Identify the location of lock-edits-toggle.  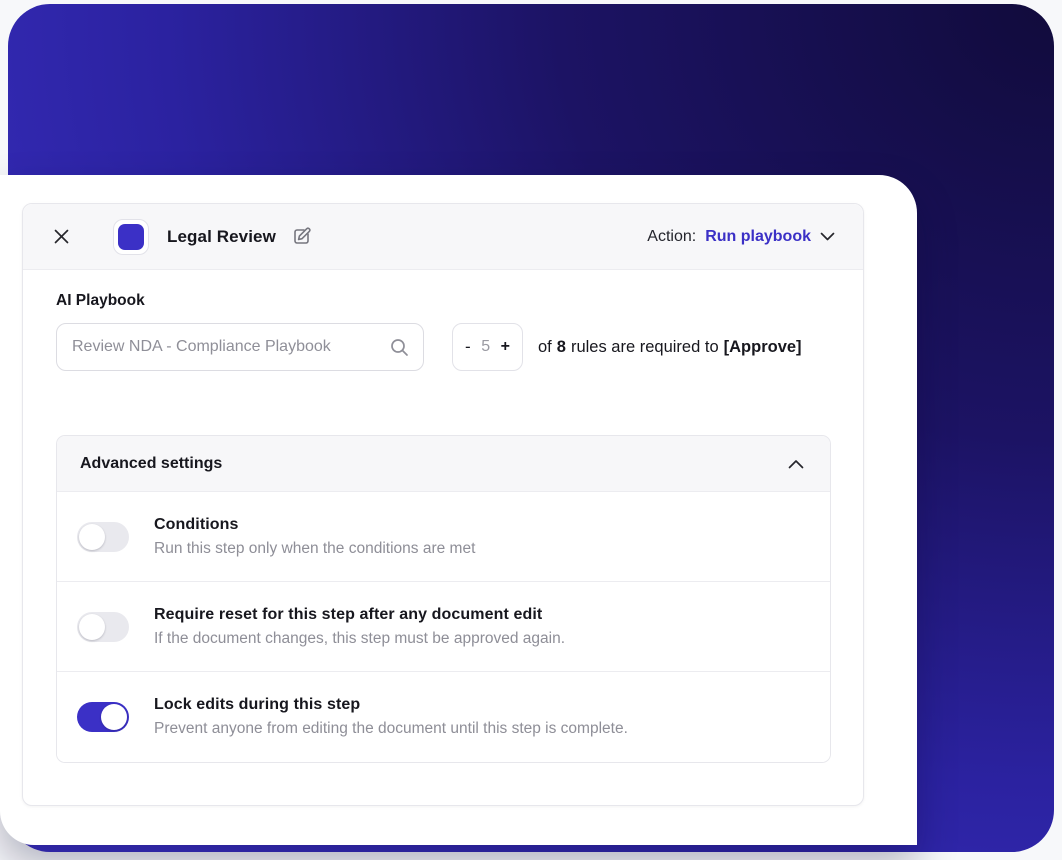
(103, 717).